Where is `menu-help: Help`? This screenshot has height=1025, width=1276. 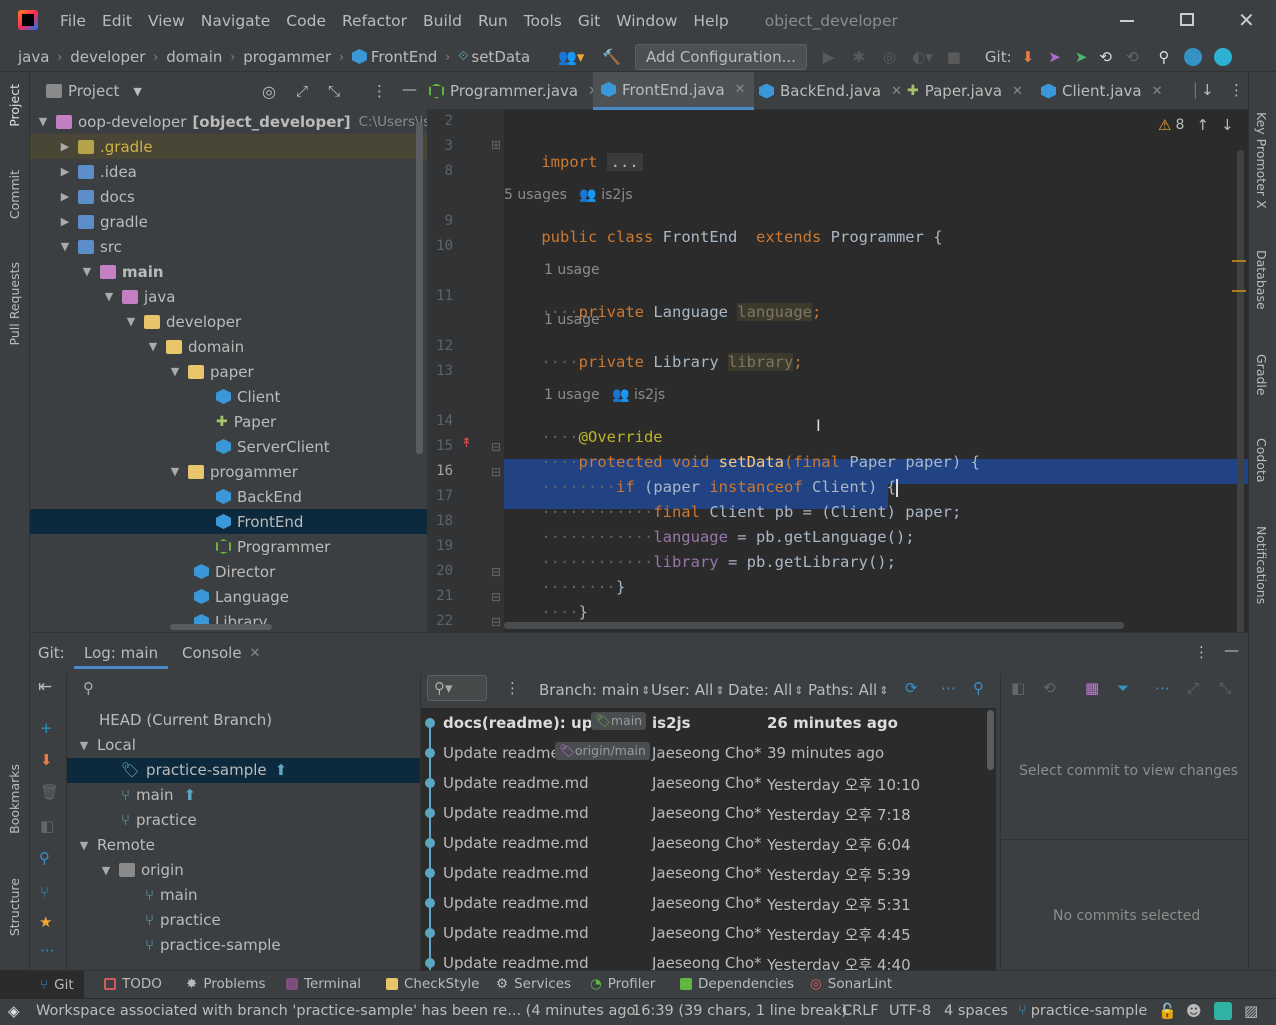 menu-help: Help is located at coordinates (710, 21).